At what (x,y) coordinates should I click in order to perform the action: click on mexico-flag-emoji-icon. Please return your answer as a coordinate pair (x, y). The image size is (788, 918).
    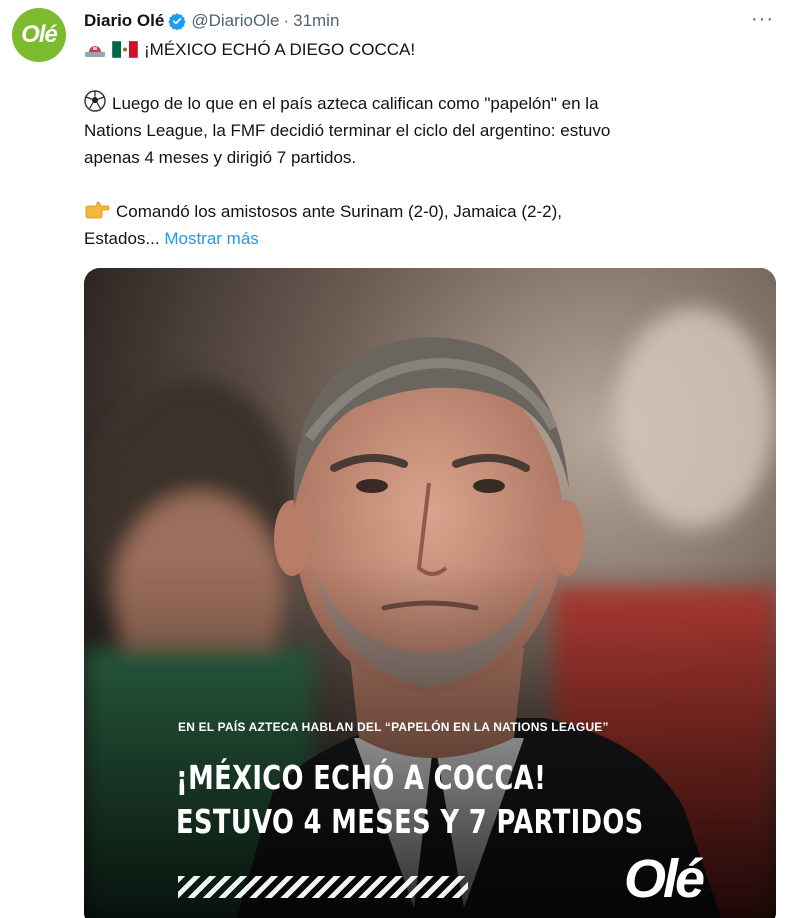
    Looking at the image, I should click on (125, 49).